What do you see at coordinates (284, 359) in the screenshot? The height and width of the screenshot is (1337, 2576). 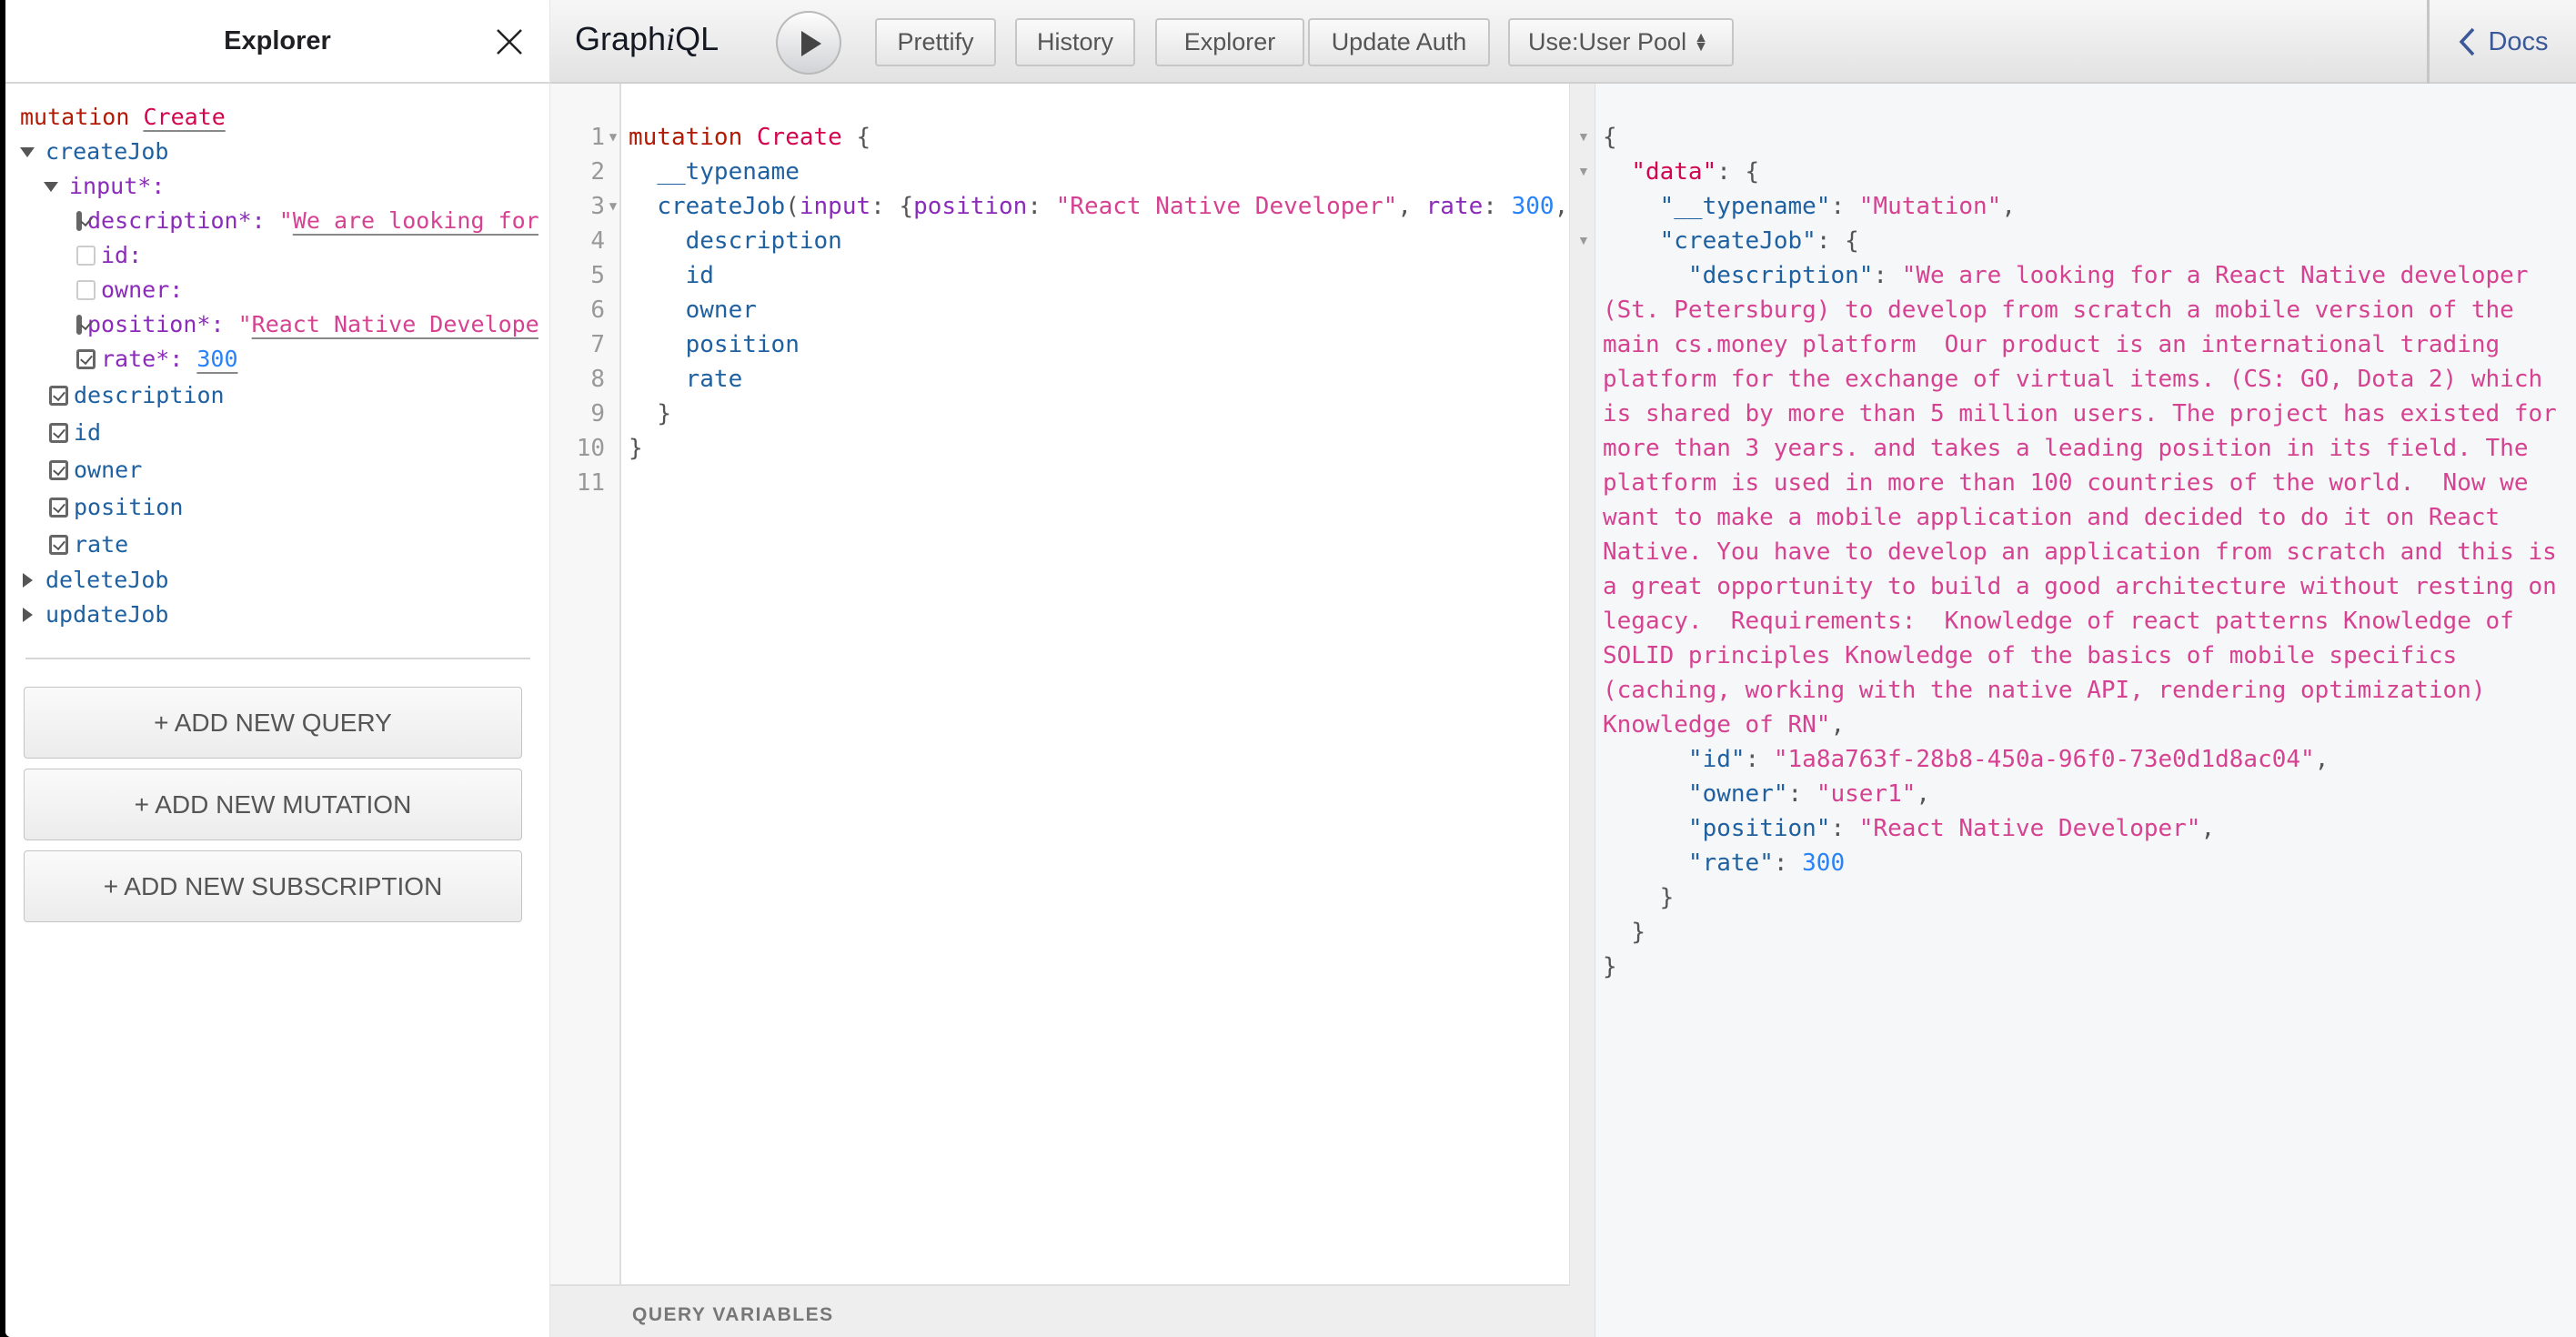 I see `input-field-rate: rate*: 300` at bounding box center [284, 359].